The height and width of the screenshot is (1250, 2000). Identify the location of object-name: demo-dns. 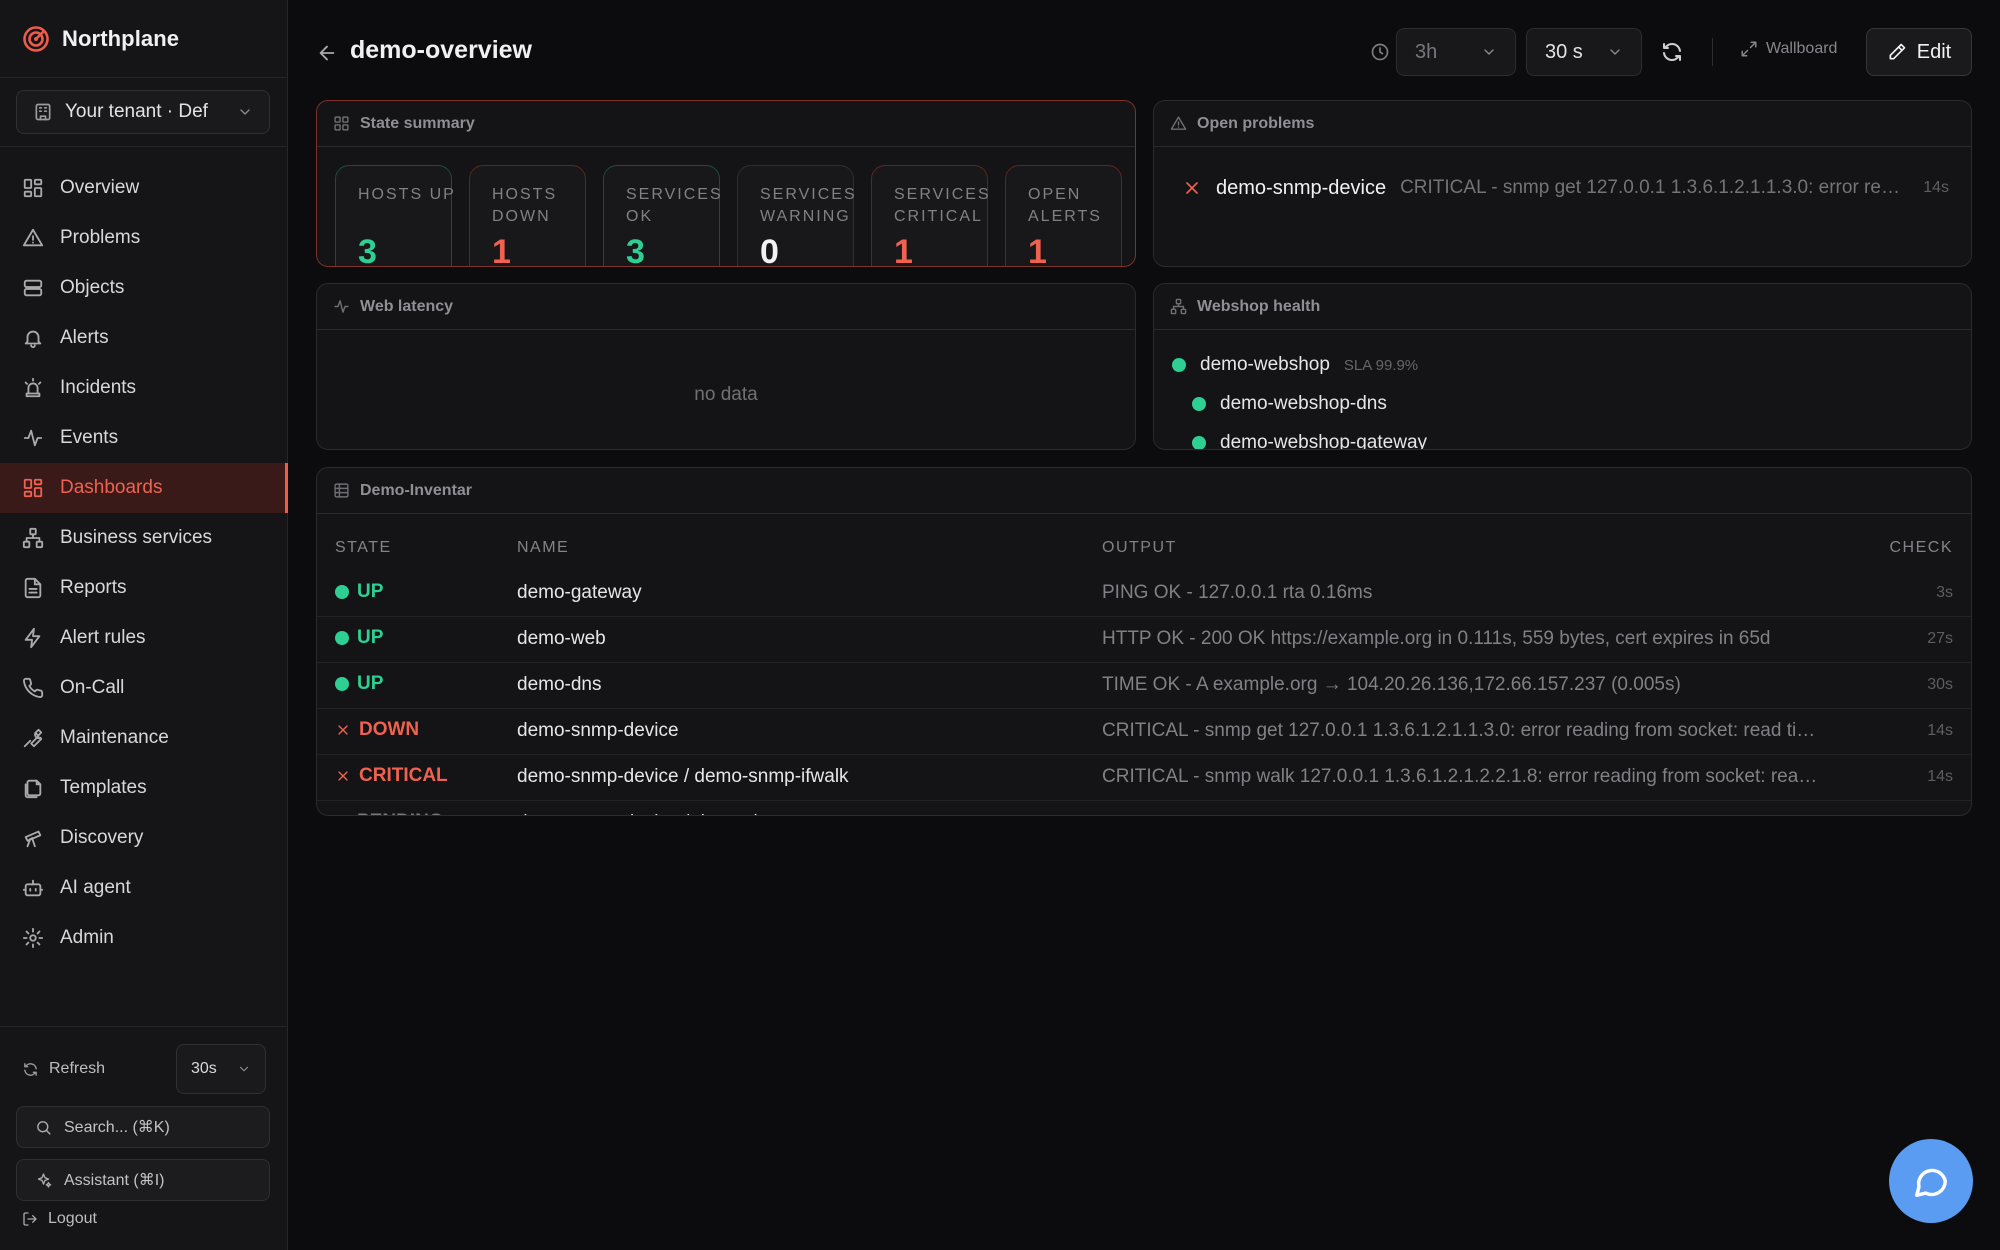
(809, 685).